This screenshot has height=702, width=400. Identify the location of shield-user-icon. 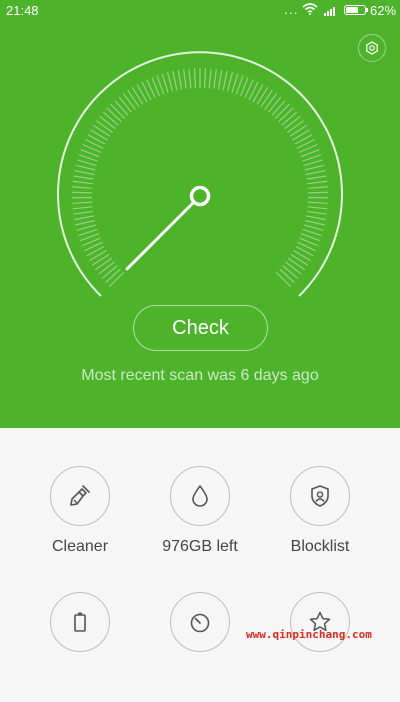
(320, 496).